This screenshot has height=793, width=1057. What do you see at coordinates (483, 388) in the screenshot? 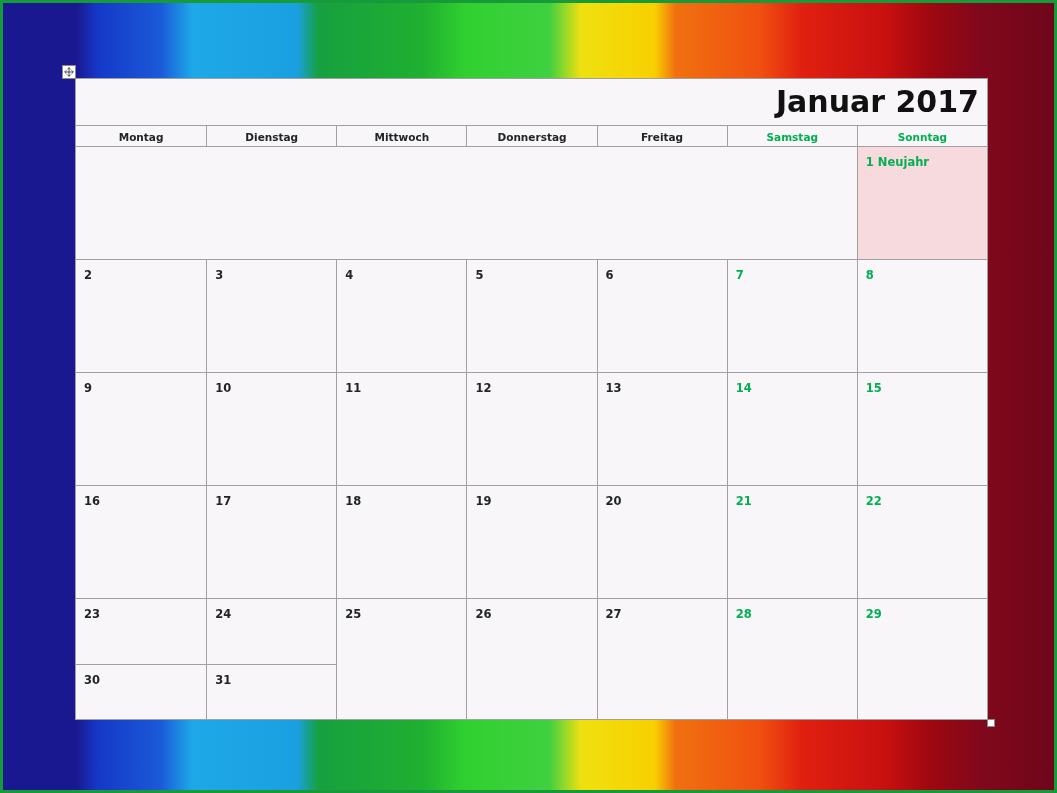
I see `day-number: 12` at bounding box center [483, 388].